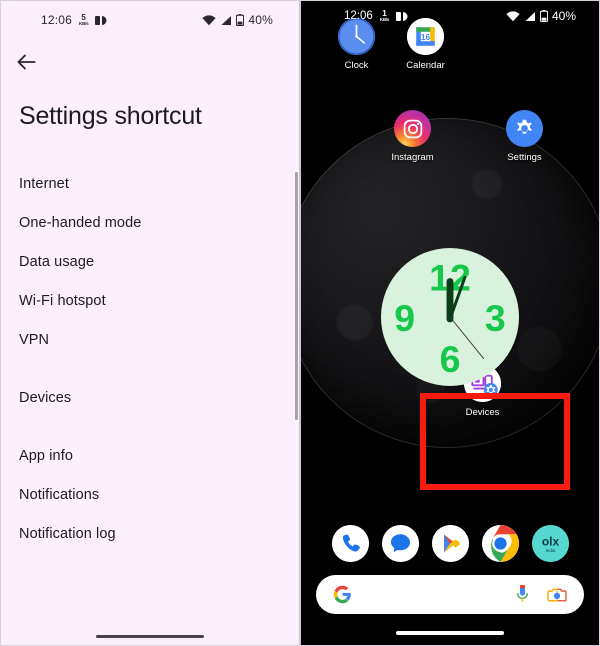 The image size is (600, 646). Describe the element at coordinates (524, 157) in the screenshot. I see `app-label: Settings` at that location.